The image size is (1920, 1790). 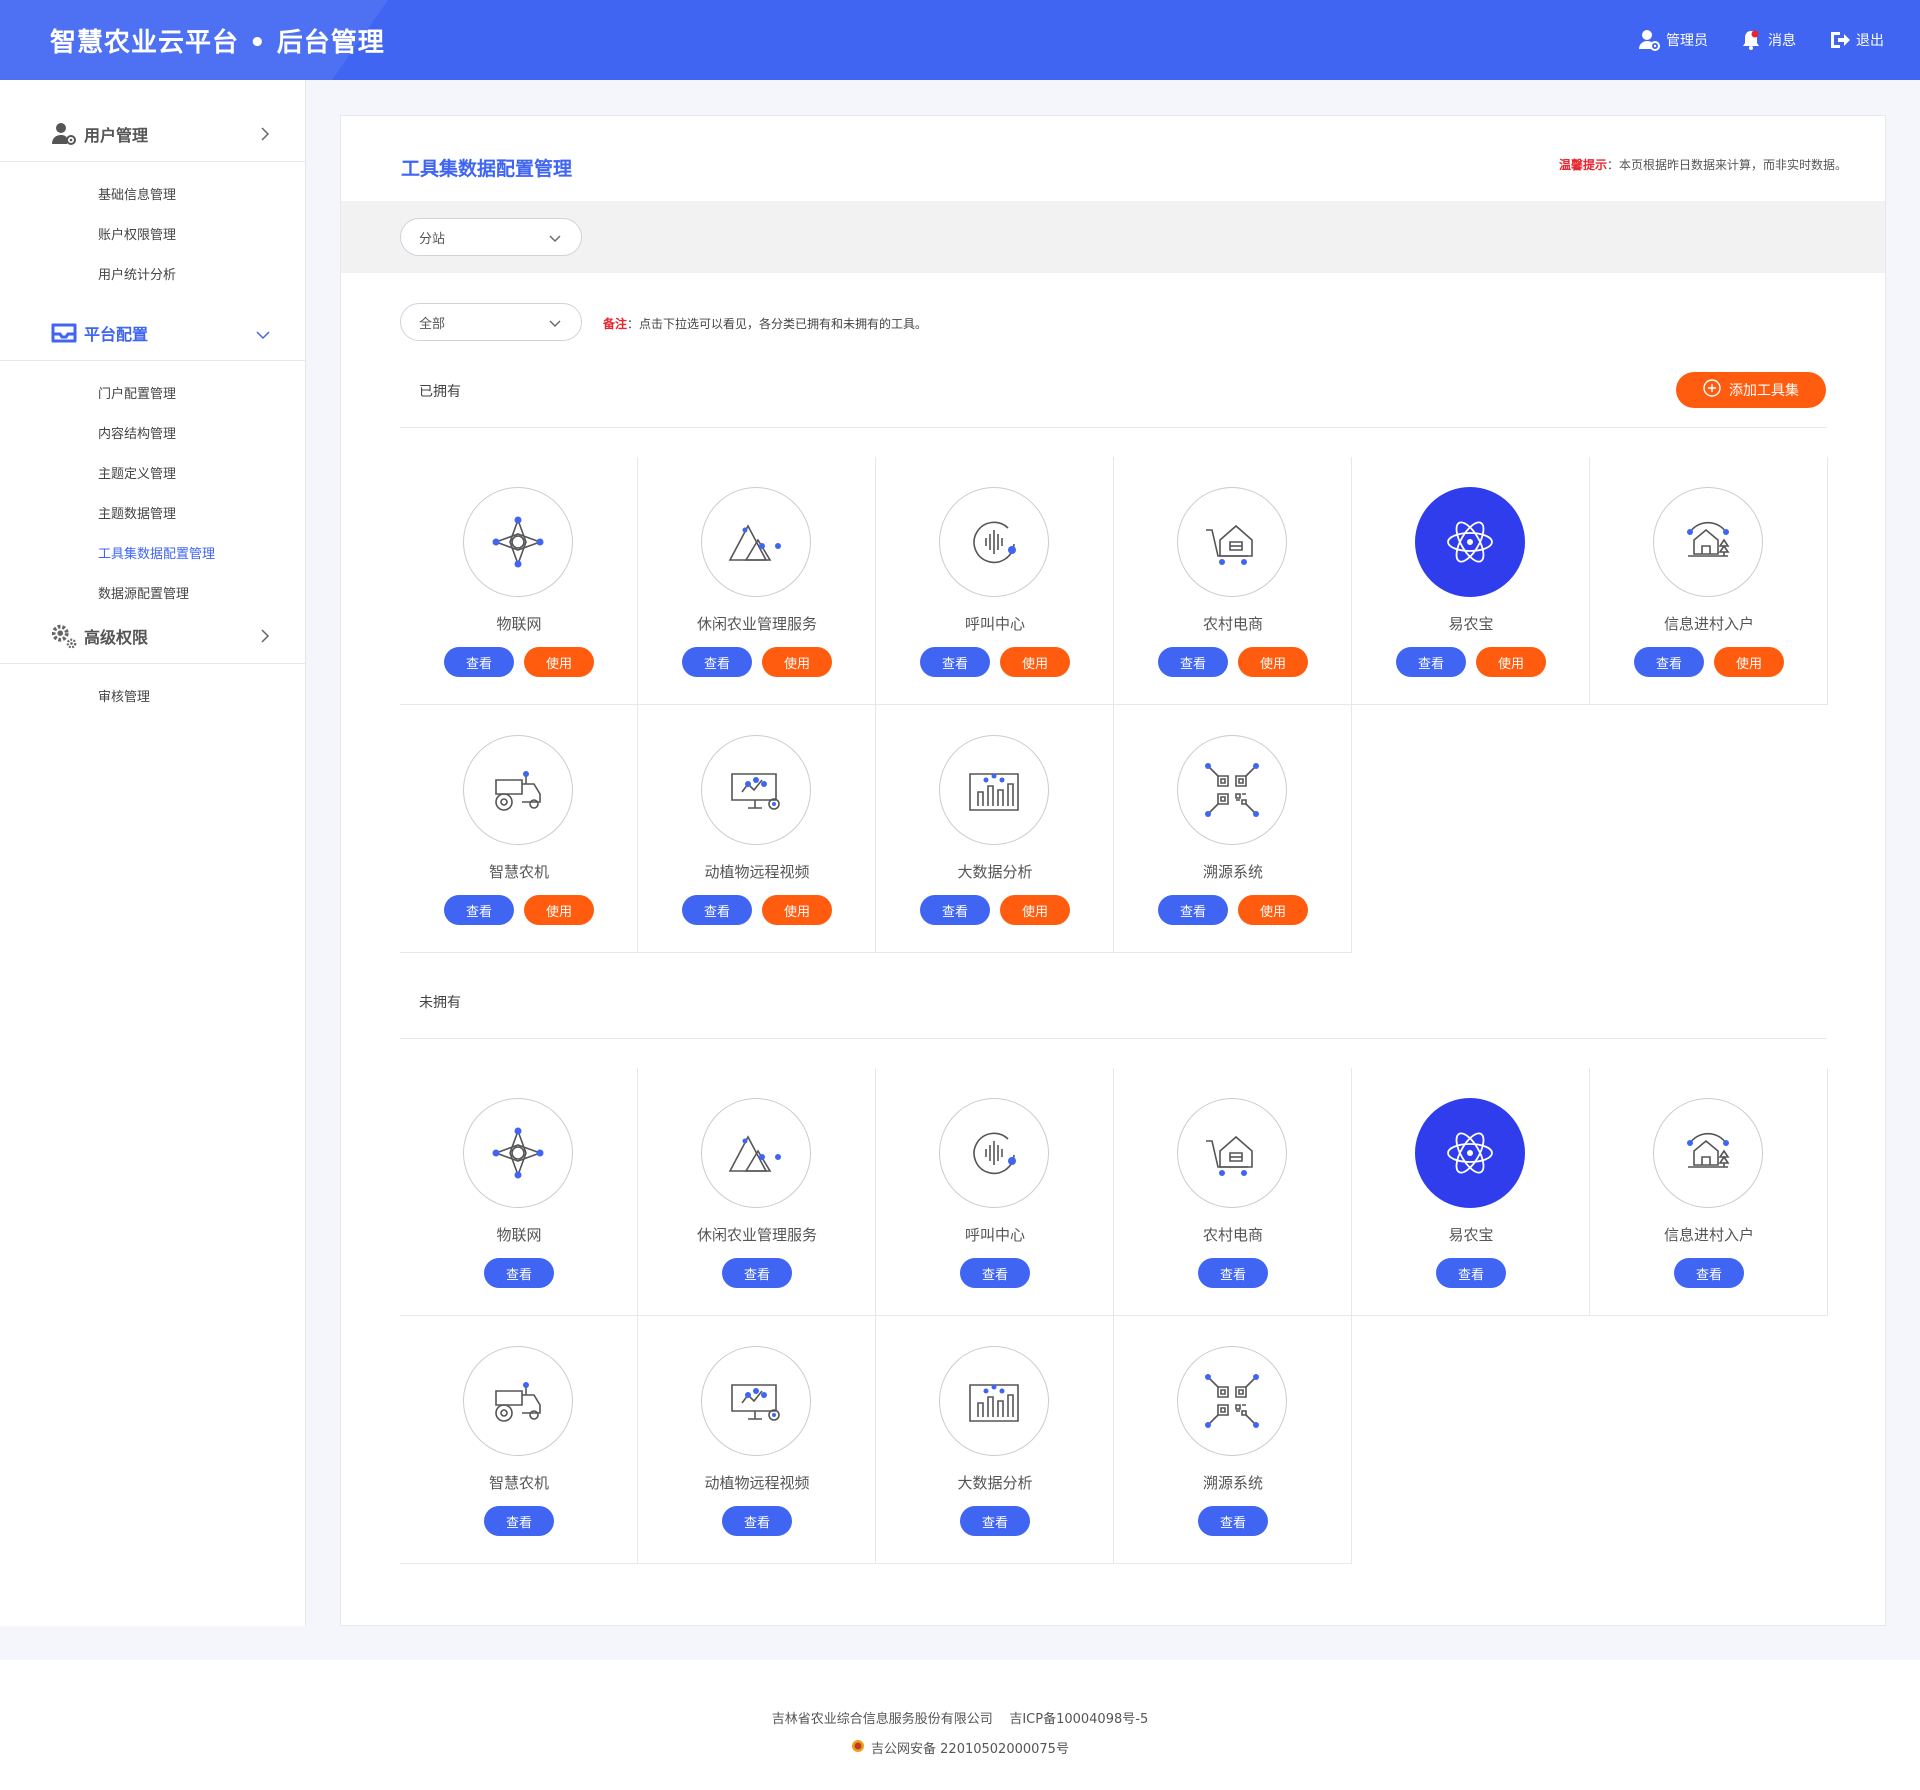 I want to click on nav-head-label: 平台配置, so click(x=116, y=334).